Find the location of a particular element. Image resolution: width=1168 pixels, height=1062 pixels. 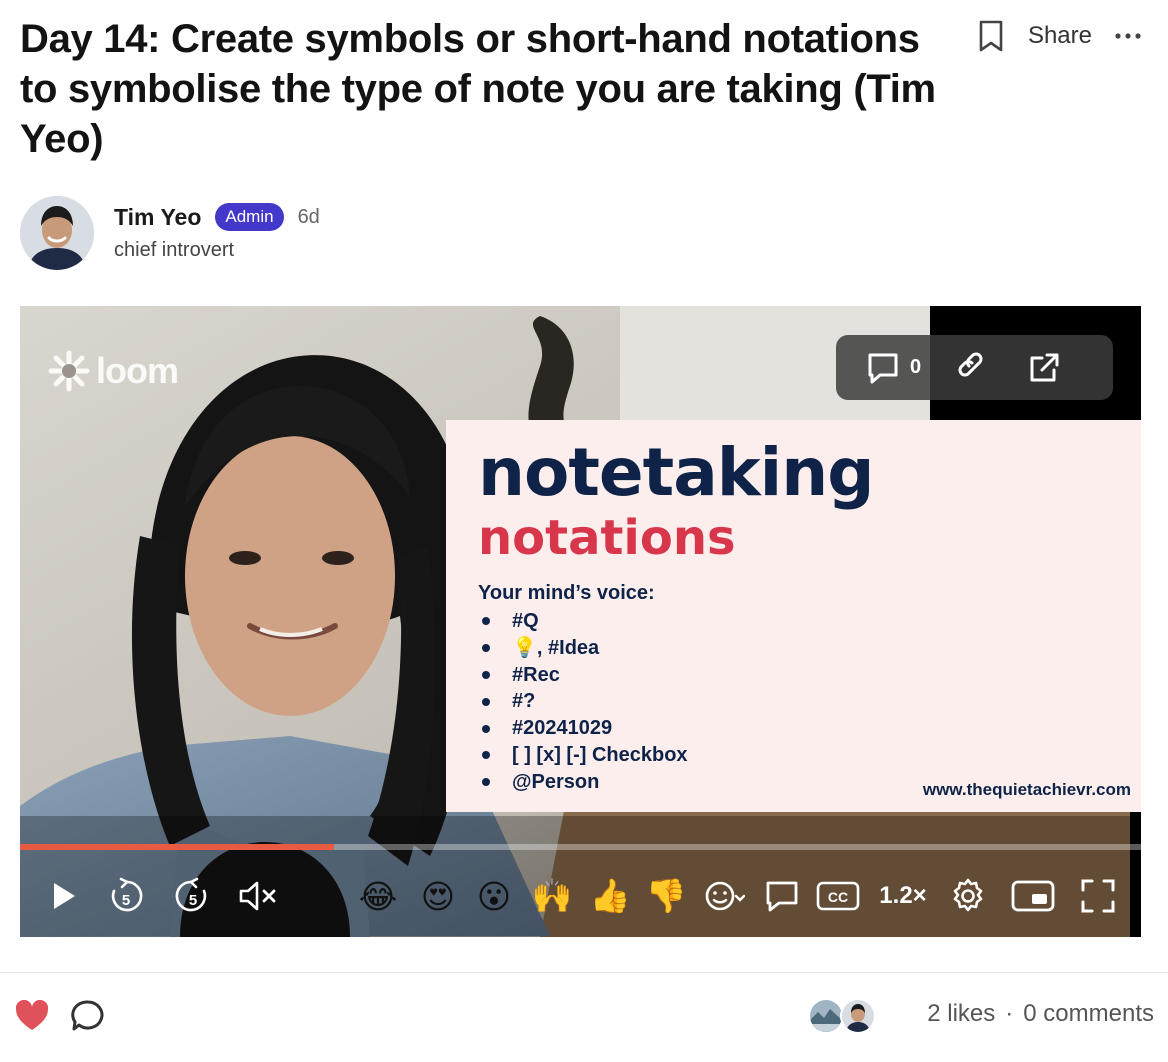

emoji-add-icon is located at coordinates (725, 896).